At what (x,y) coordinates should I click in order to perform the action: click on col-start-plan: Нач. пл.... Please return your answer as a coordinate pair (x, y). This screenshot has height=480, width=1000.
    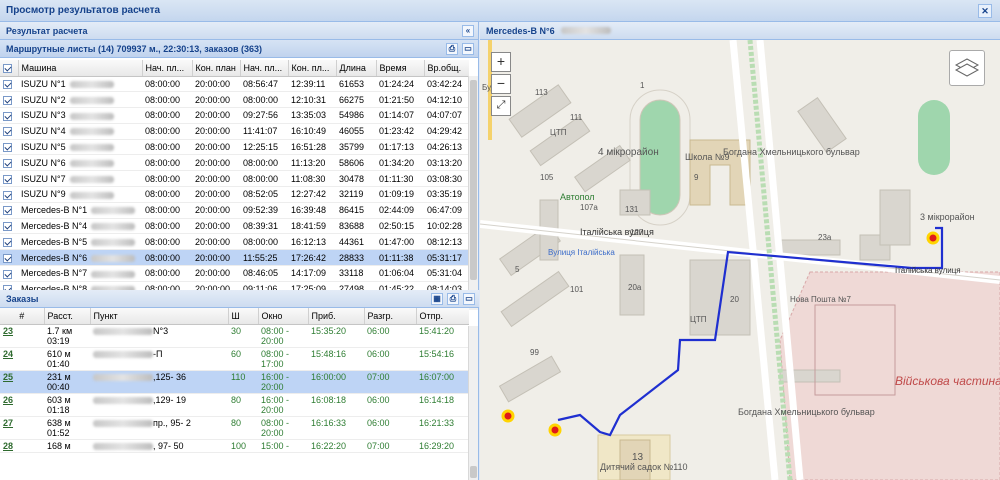
    Looking at the image, I should click on (167, 68).